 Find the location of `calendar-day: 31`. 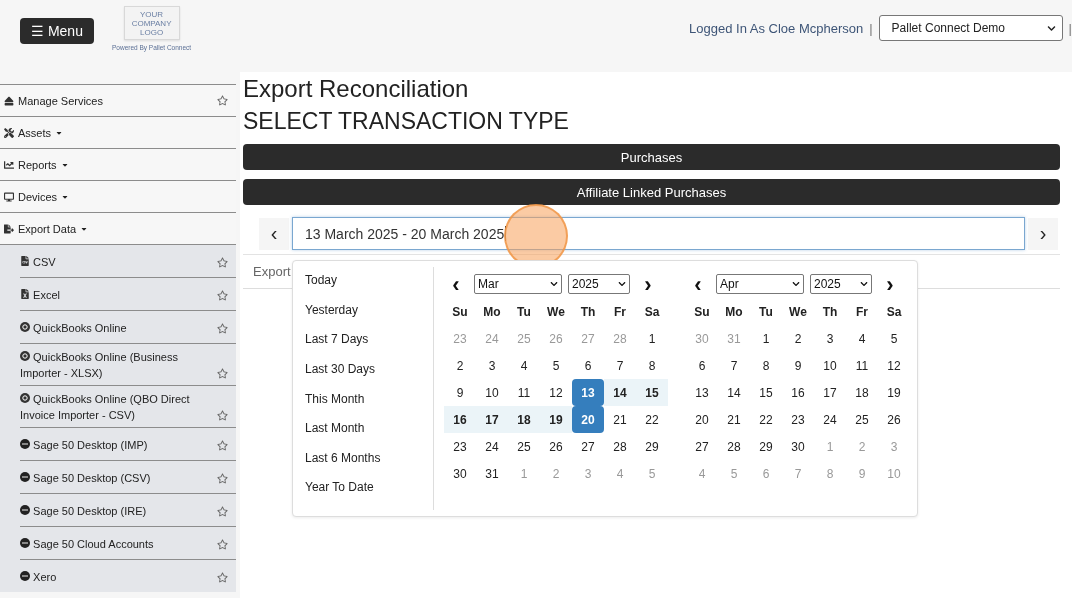

calendar-day: 31 is located at coordinates (492, 473).